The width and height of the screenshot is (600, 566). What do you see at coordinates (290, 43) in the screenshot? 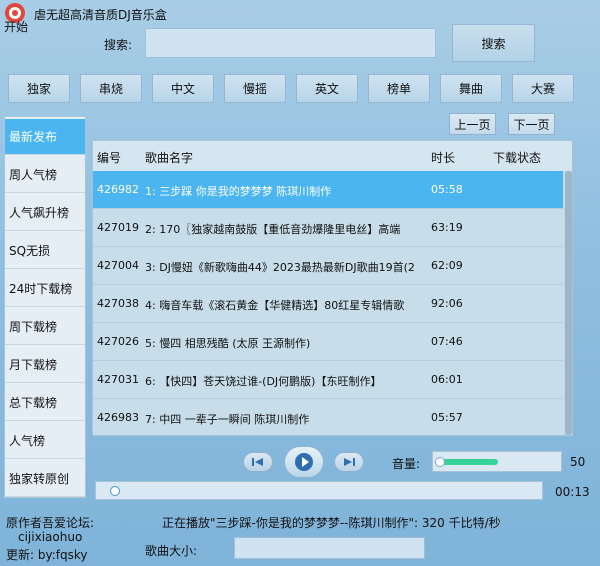
I see `search-input` at bounding box center [290, 43].